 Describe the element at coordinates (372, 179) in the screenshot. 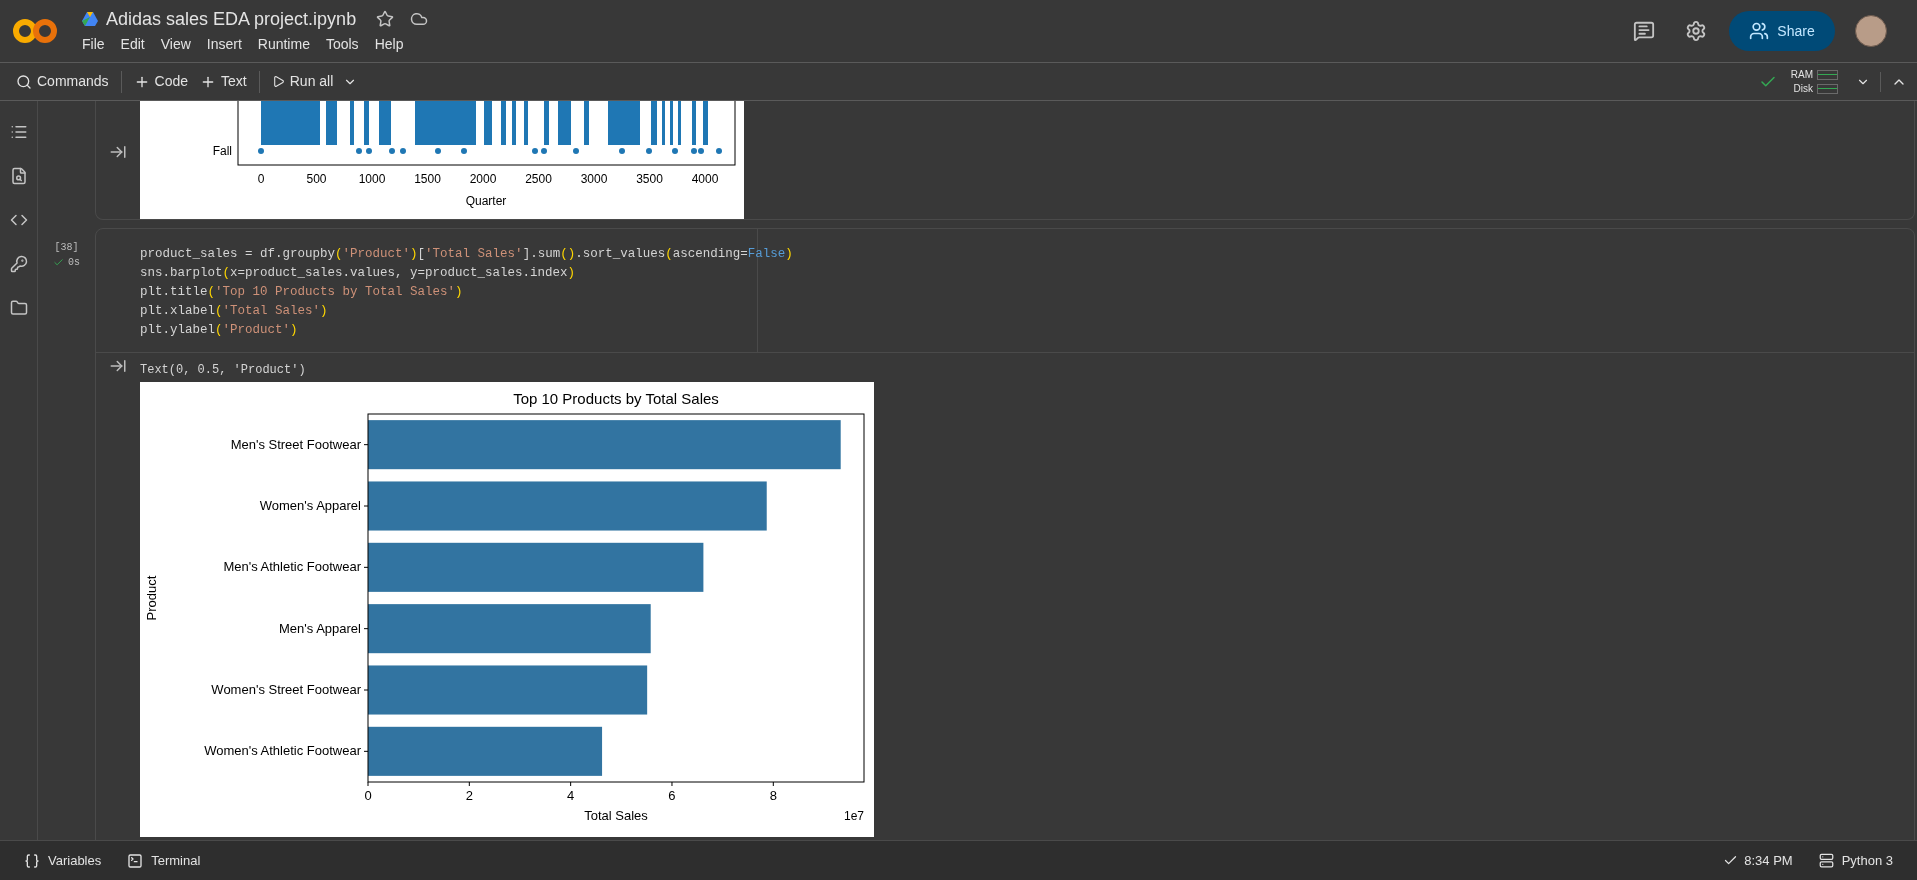

I see `tick-label: 1000` at that location.